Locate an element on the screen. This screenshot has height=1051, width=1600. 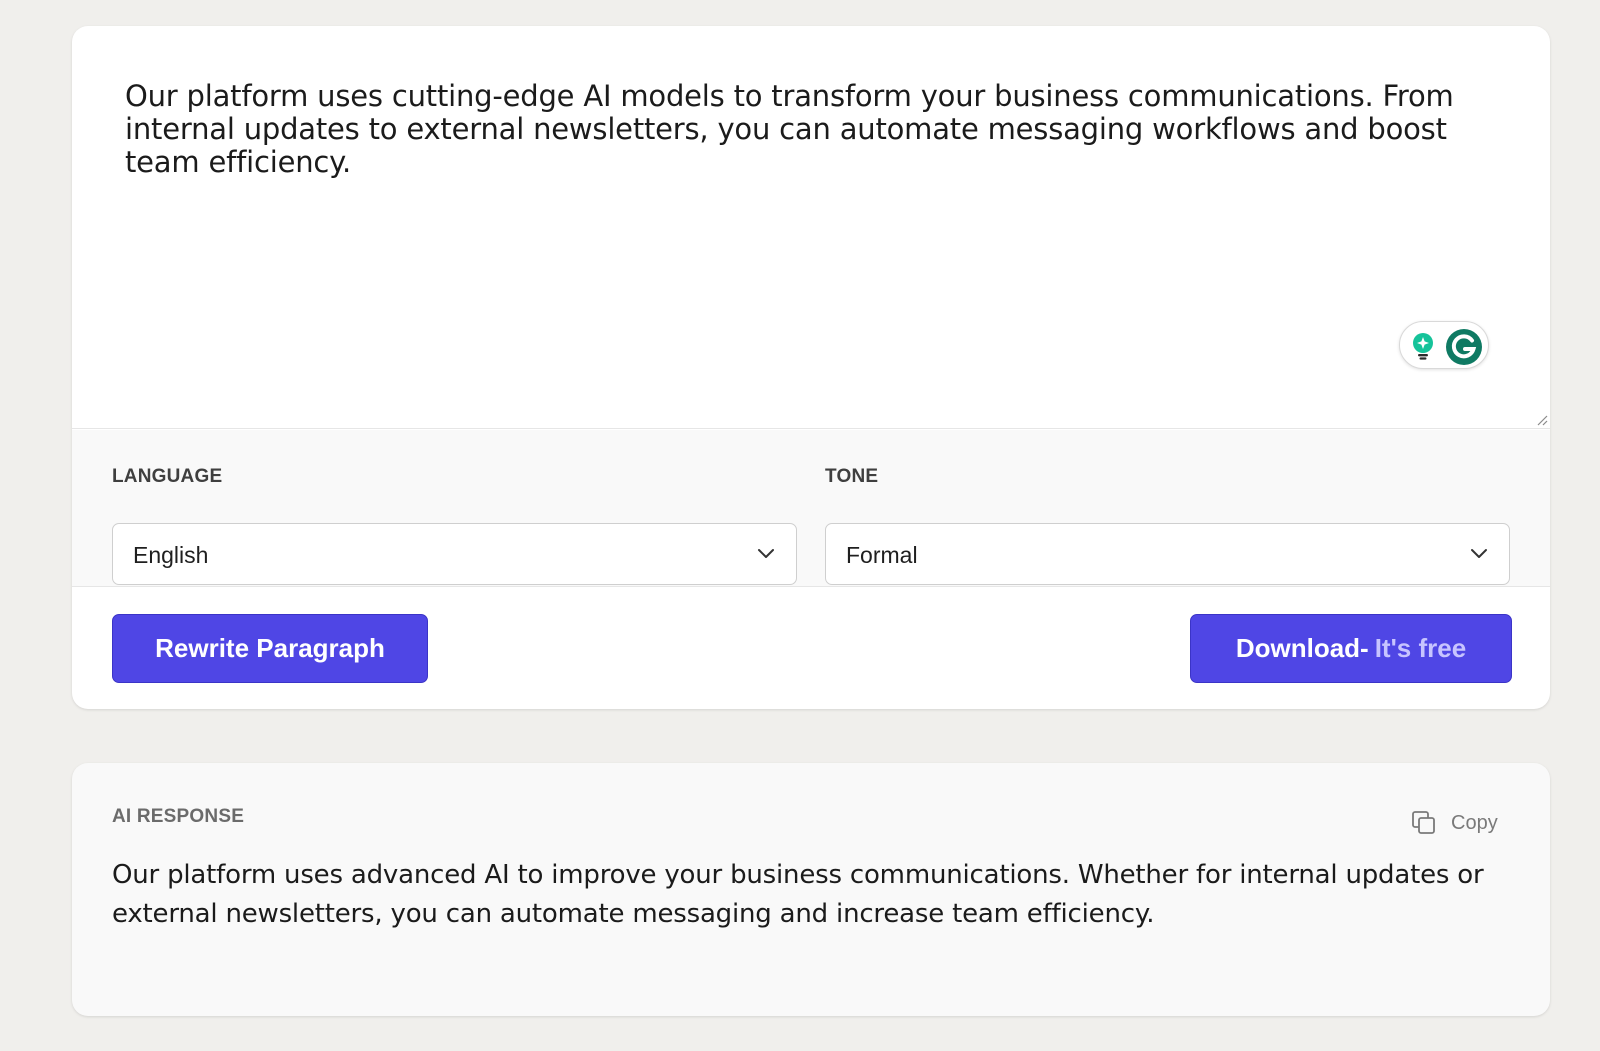
language-label: LANGUAGE is located at coordinates (167, 476).